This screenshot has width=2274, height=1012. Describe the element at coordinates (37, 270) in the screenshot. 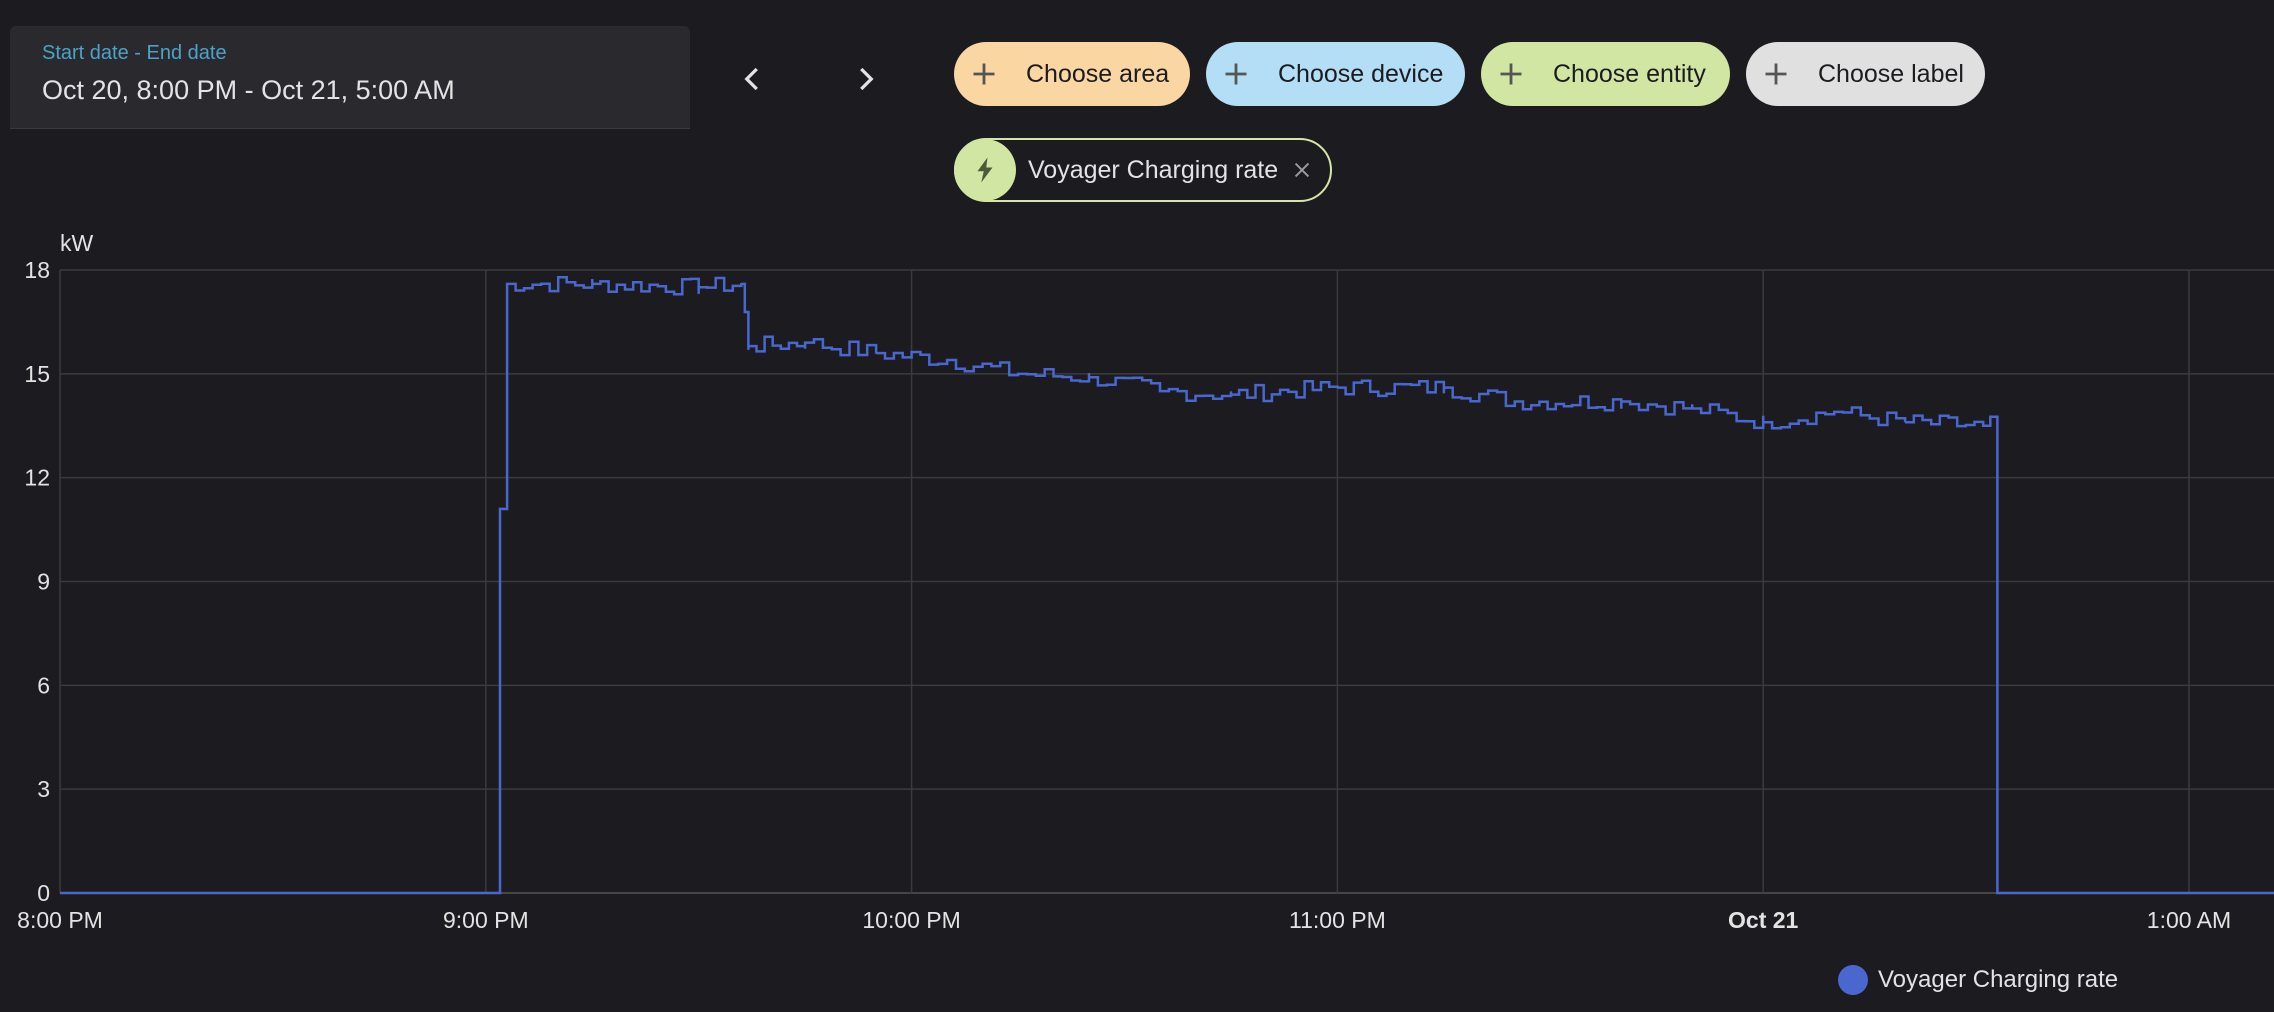

I see `y-tick-label: 18` at that location.